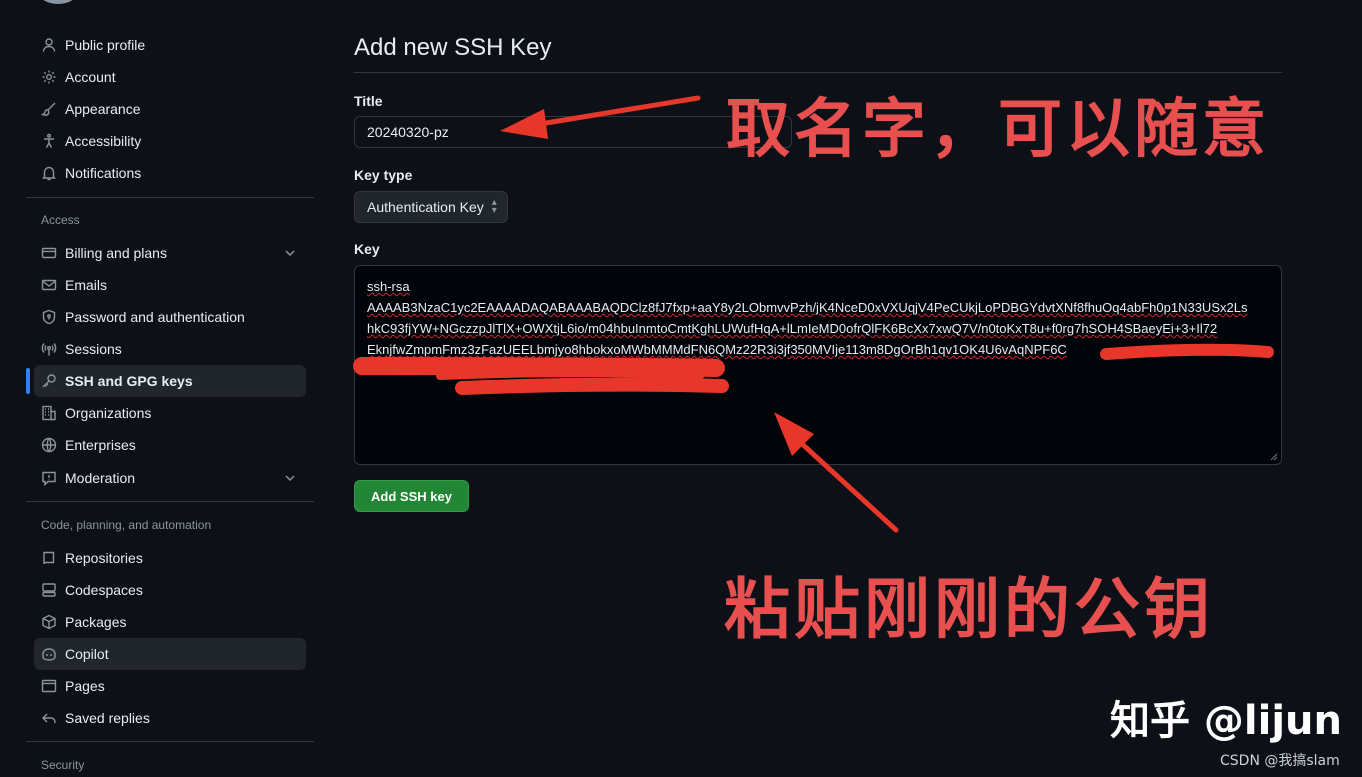  Describe the element at coordinates (86, 285) in the screenshot. I see `sidebar-item-label: Emails` at that location.